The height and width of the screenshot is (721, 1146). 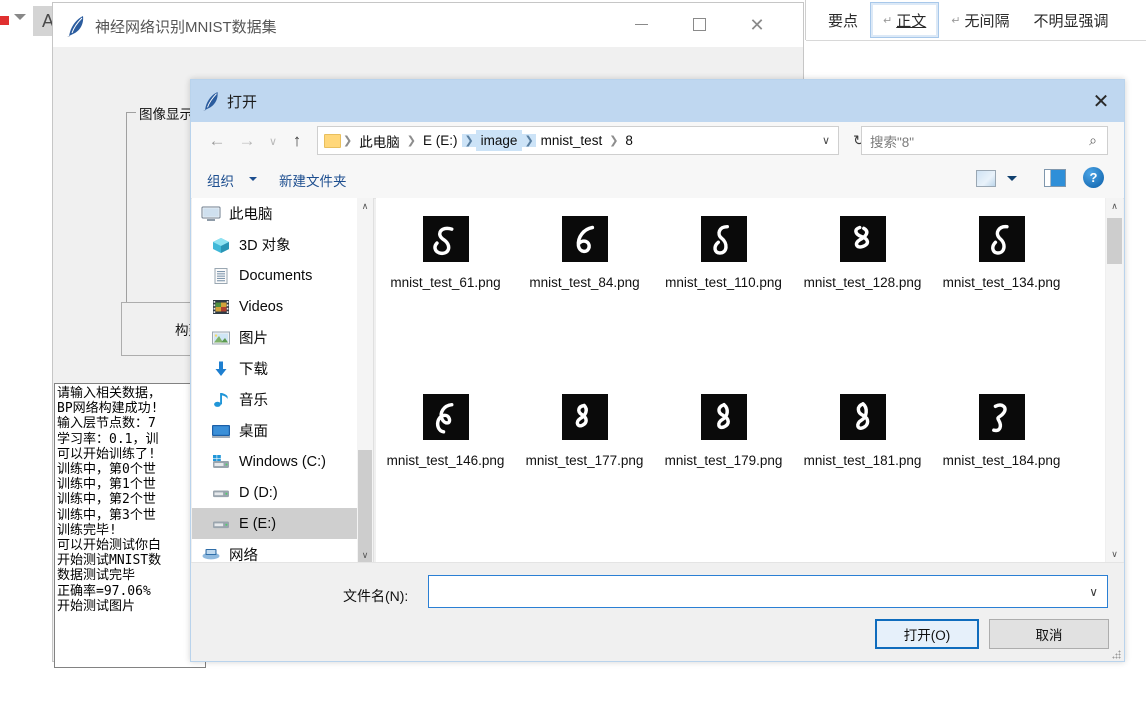 What do you see at coordinates (657, 611) in the screenshot?
I see `dialog-footer: 文件名(N): ∨ 打开(O) 取消` at bounding box center [657, 611].